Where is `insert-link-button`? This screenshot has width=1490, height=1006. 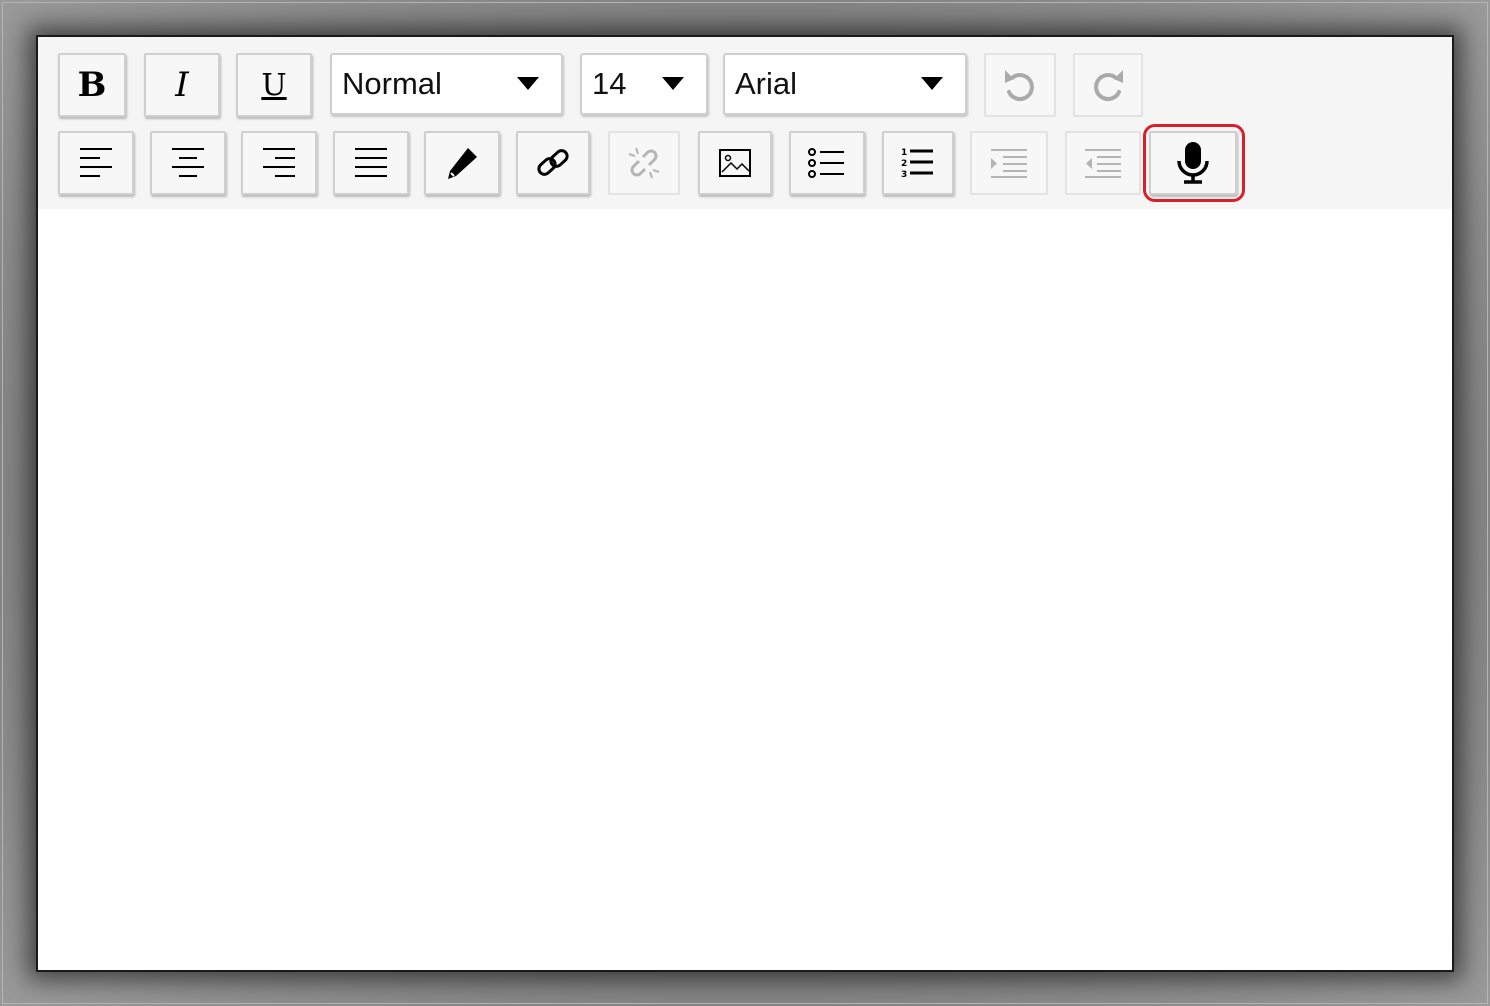
insert-link-button is located at coordinates (553, 163).